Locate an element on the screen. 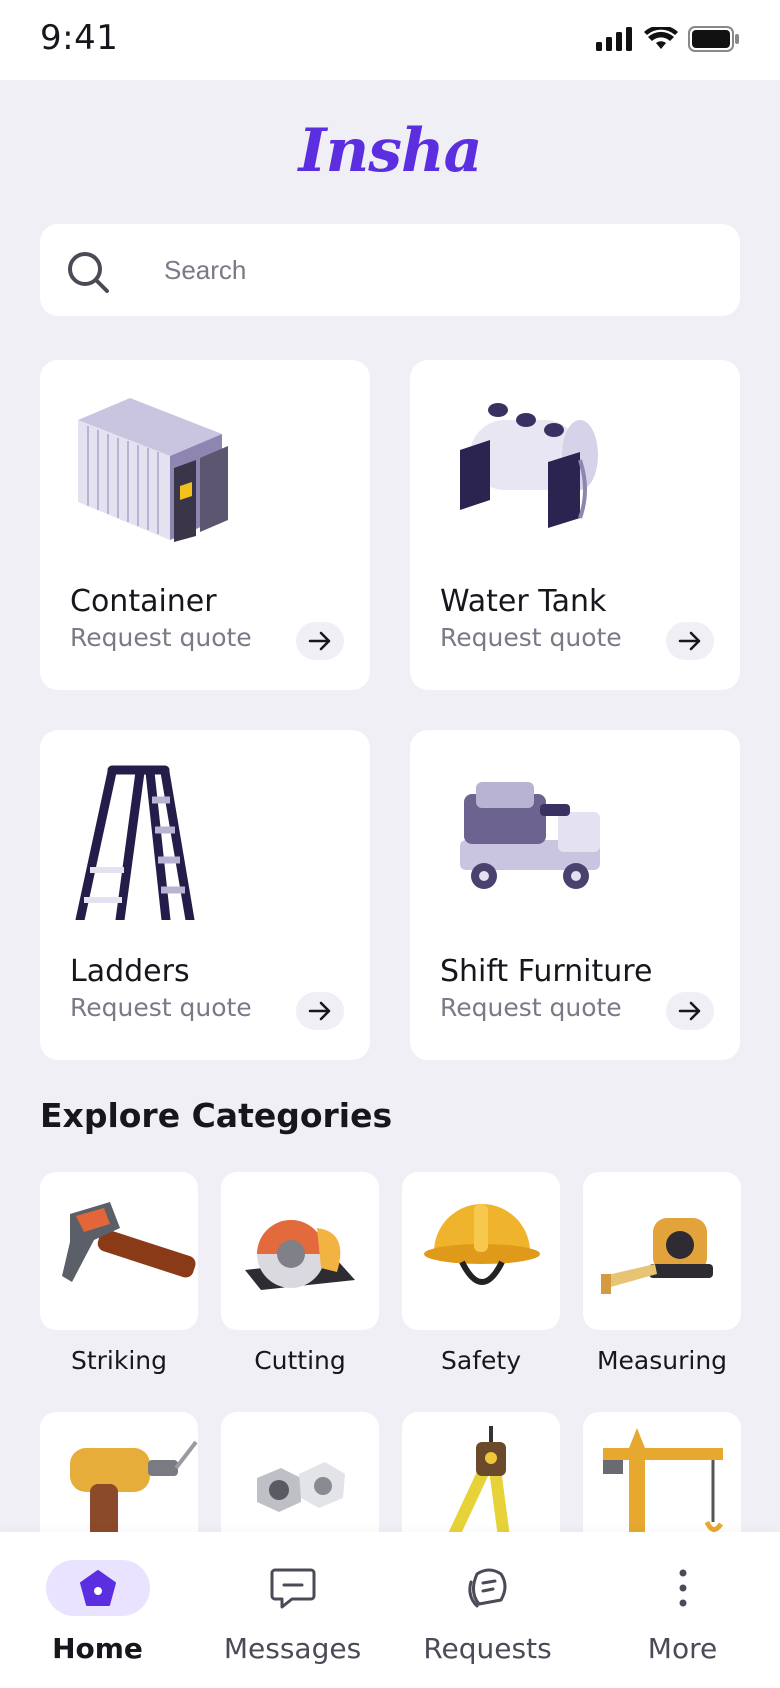  requests-icon is located at coordinates (486, 1588).